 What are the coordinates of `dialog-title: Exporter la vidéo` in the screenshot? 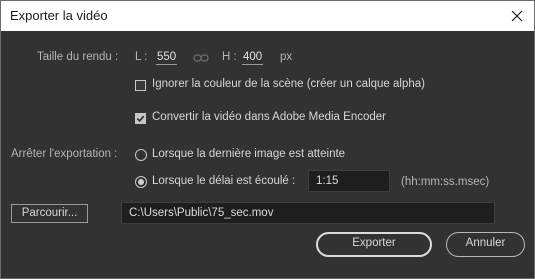 It's located at (59, 15).